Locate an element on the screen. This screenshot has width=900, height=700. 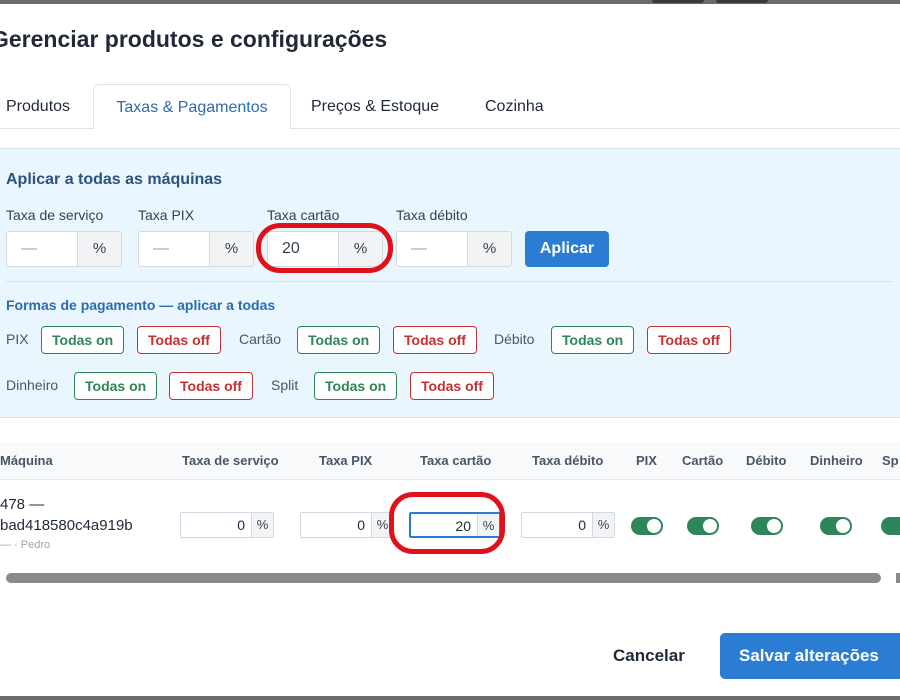
col-header-taxa-servico: Taxa de serviço is located at coordinates (230, 460).